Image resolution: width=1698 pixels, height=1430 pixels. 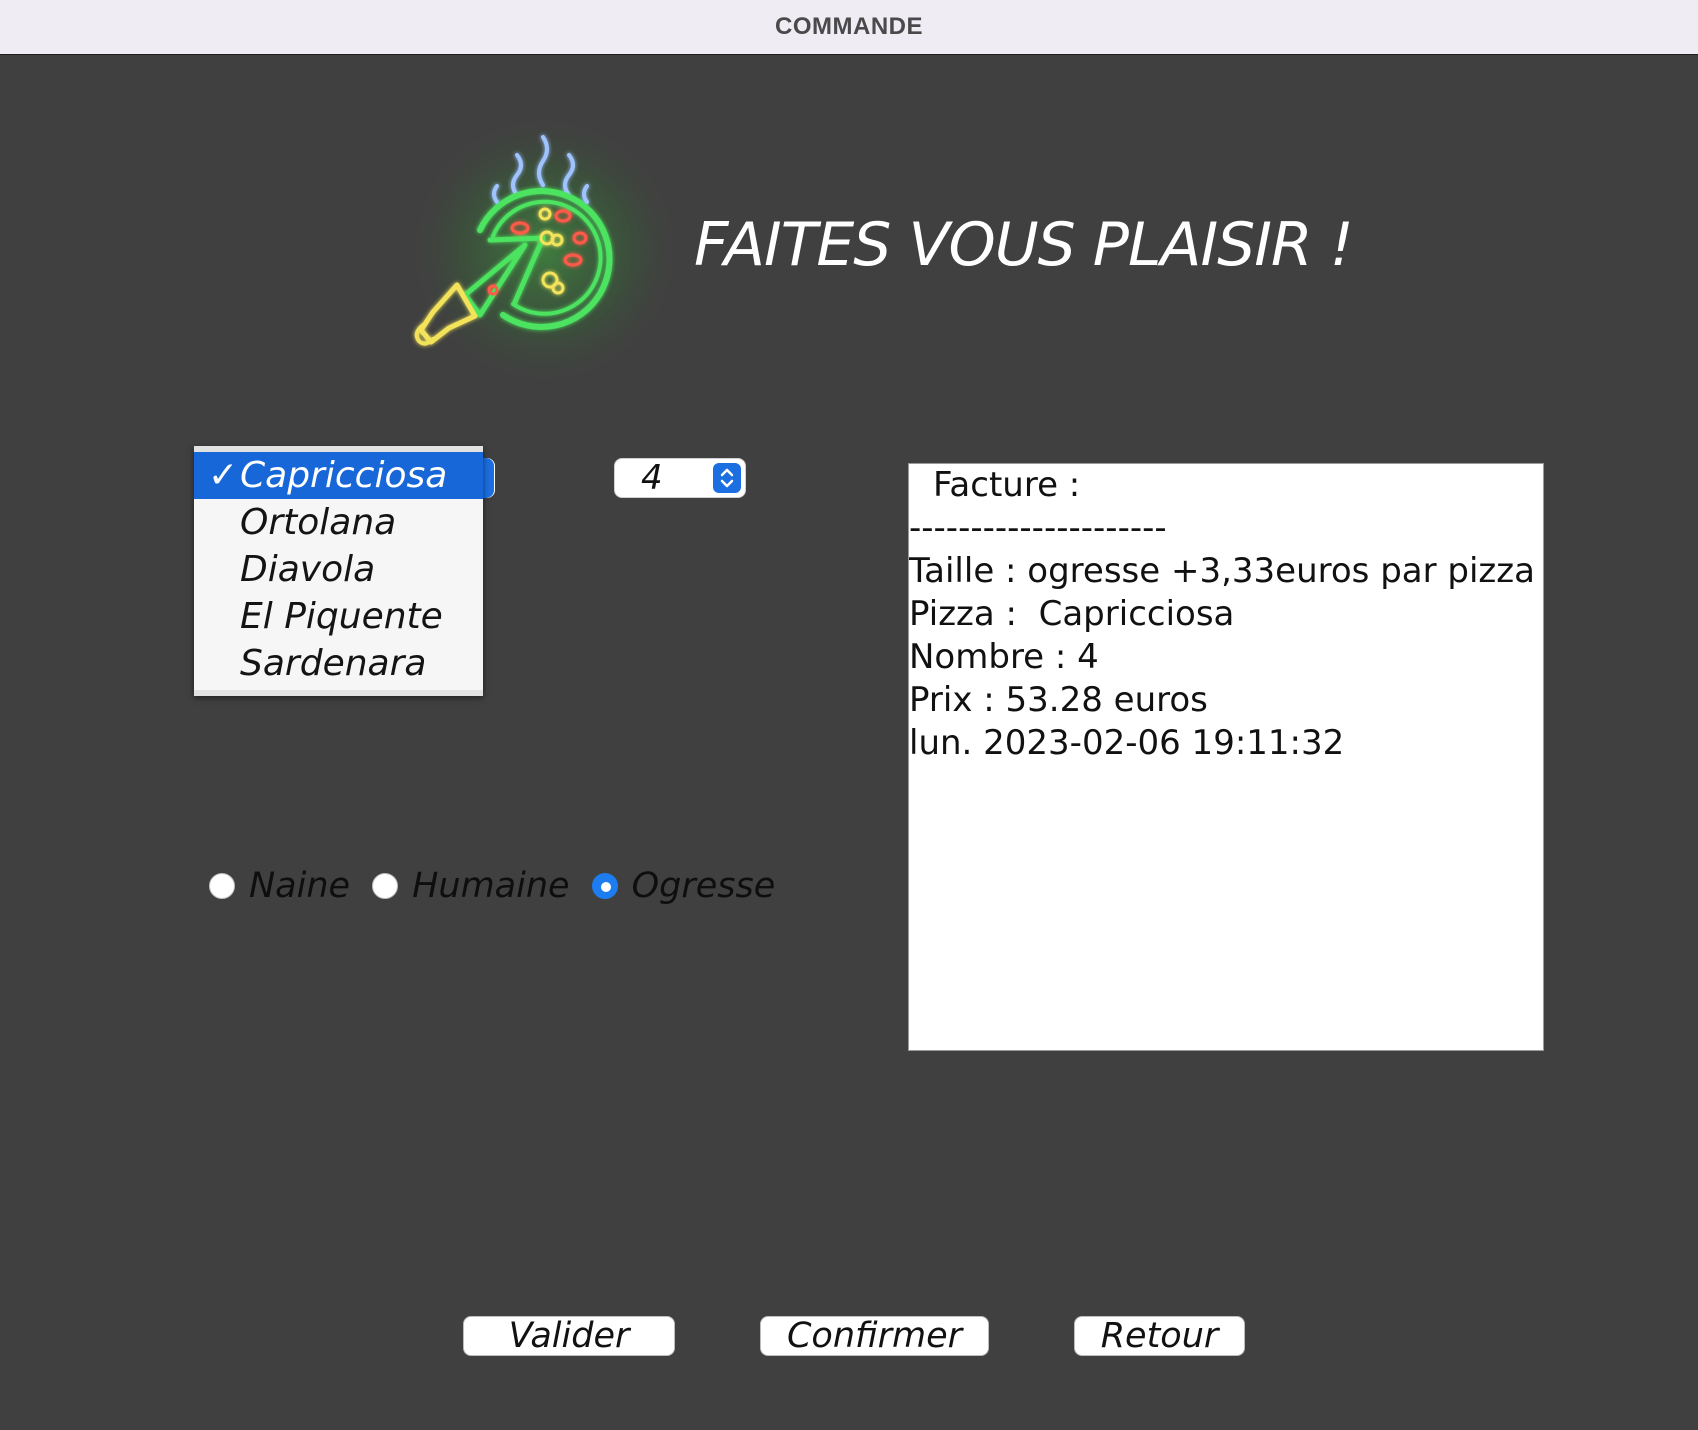 I want to click on option-label: Diavola, so click(x=308, y=569).